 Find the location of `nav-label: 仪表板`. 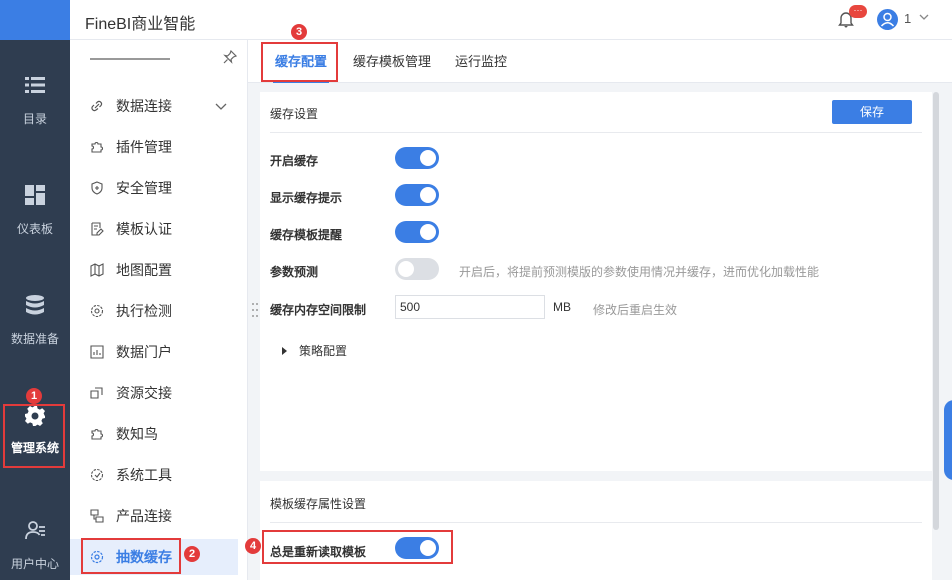

nav-label: 仪表板 is located at coordinates (34, 228).